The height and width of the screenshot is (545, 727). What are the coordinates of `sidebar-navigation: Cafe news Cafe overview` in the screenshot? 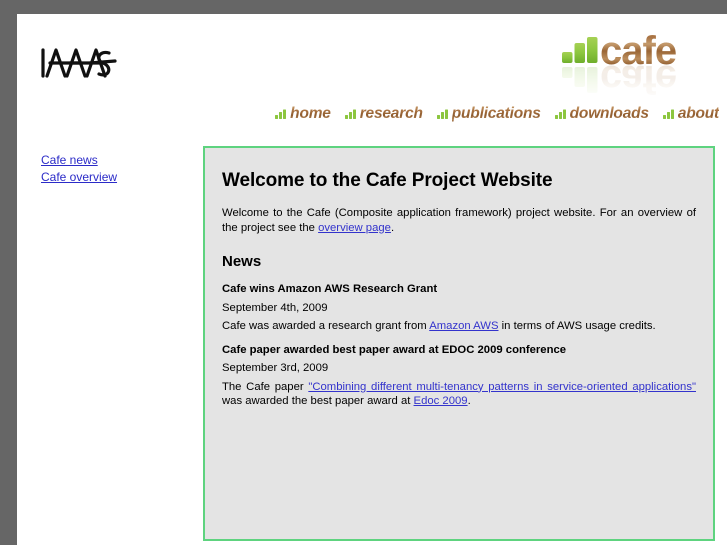 It's located at (116, 169).